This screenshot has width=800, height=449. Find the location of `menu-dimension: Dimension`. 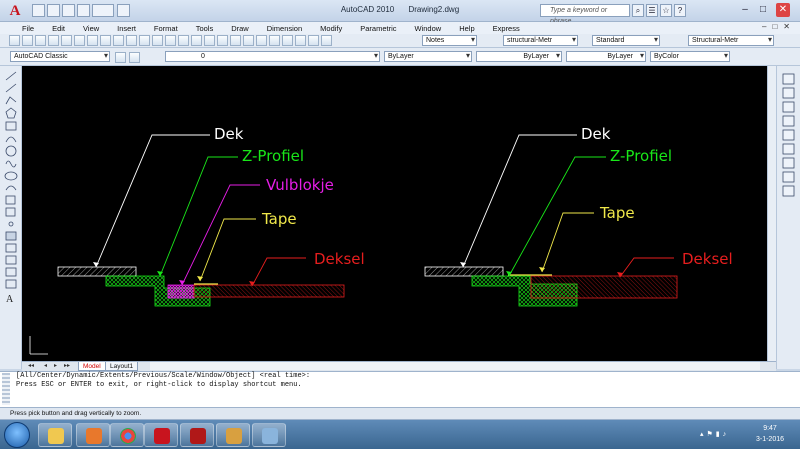

menu-dimension: Dimension is located at coordinates (284, 28).